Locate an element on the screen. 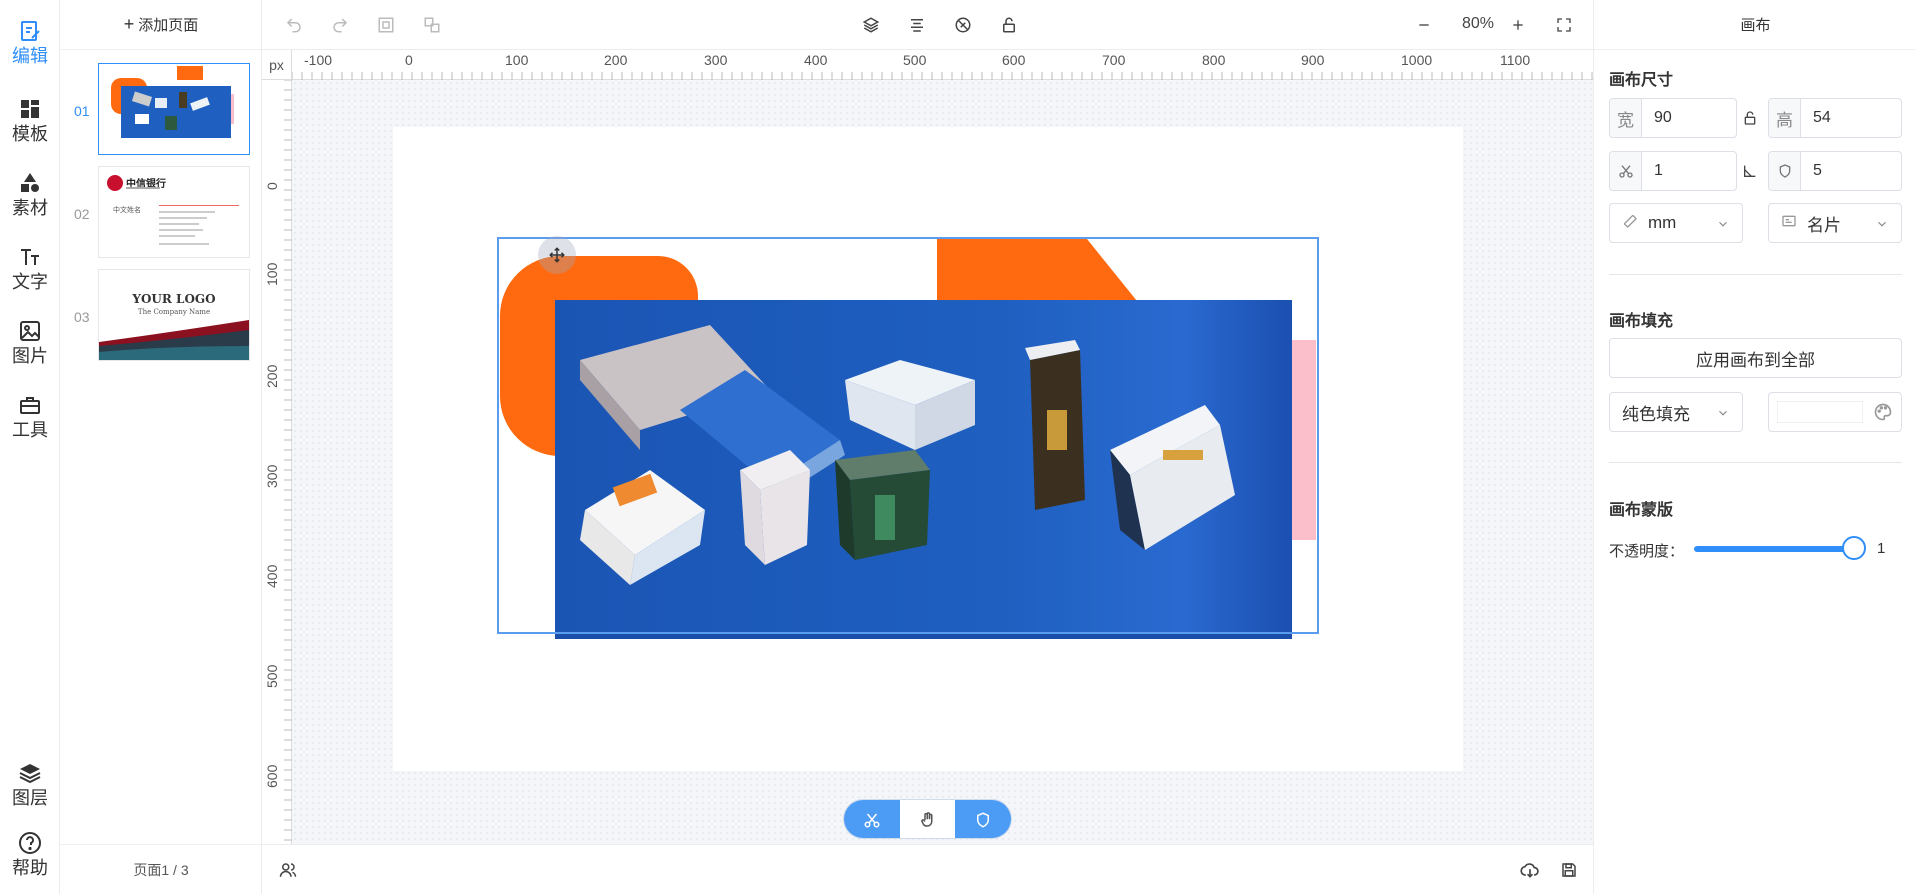 The height and width of the screenshot is (894, 1916). safe-area-button is located at coordinates (983, 819).